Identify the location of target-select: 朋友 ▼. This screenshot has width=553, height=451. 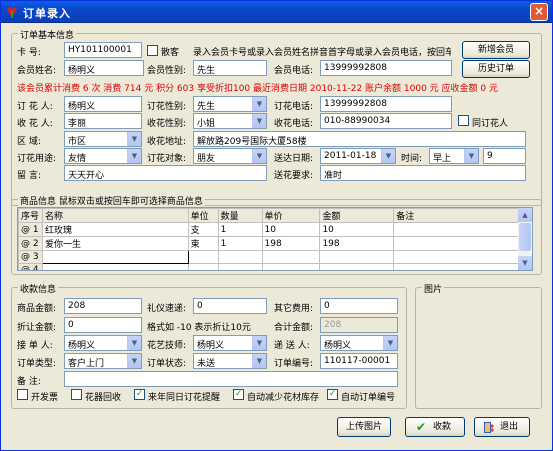
(230, 156).